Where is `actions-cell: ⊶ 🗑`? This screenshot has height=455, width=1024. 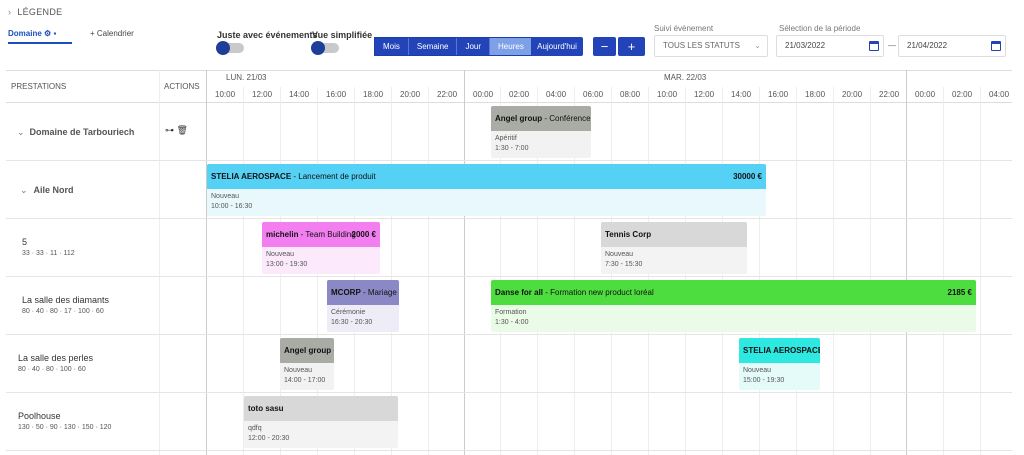 actions-cell: ⊶ 🗑 is located at coordinates (176, 130).